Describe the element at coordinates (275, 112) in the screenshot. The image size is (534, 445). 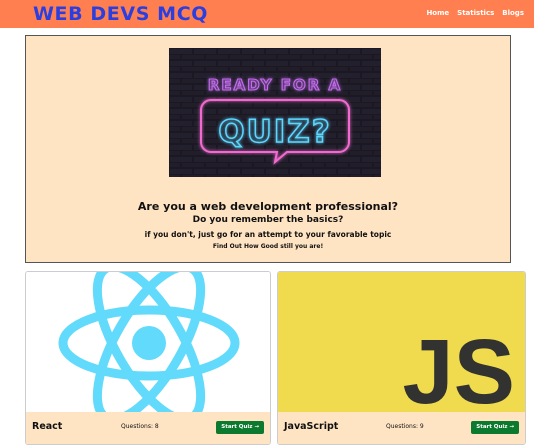
I see `quiz-banner-image: READY FOR A QUIZ?` at that location.